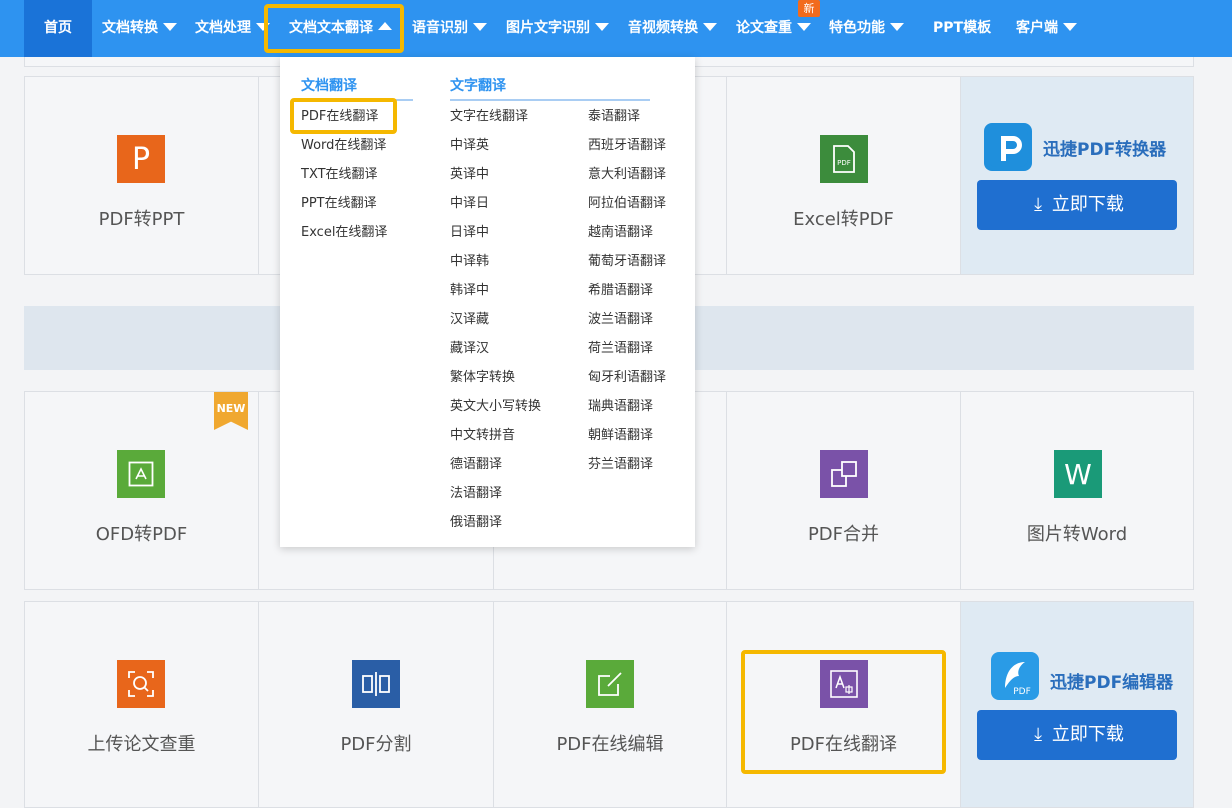 The height and width of the screenshot is (808, 1232). I want to click on dropdown-menu-item: 日译中, so click(469, 233).